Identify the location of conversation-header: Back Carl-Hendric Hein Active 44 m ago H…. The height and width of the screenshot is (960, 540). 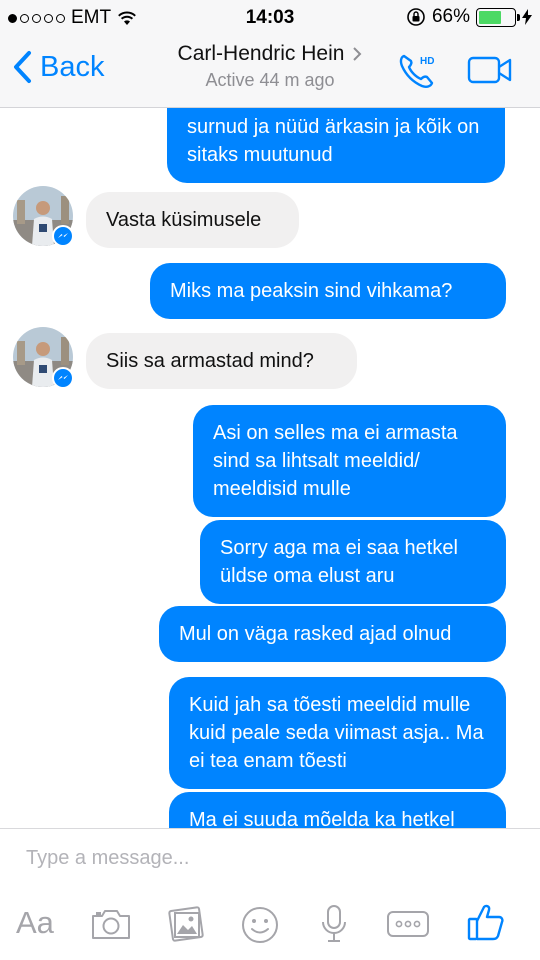
(270, 72).